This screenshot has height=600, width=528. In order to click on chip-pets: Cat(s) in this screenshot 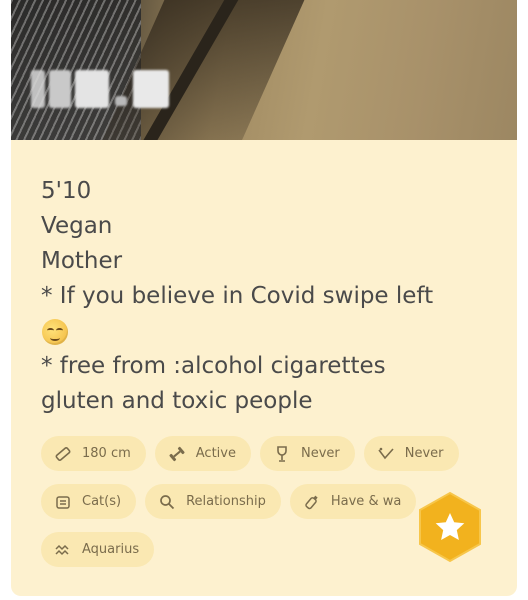, I will do `click(89, 501)`.